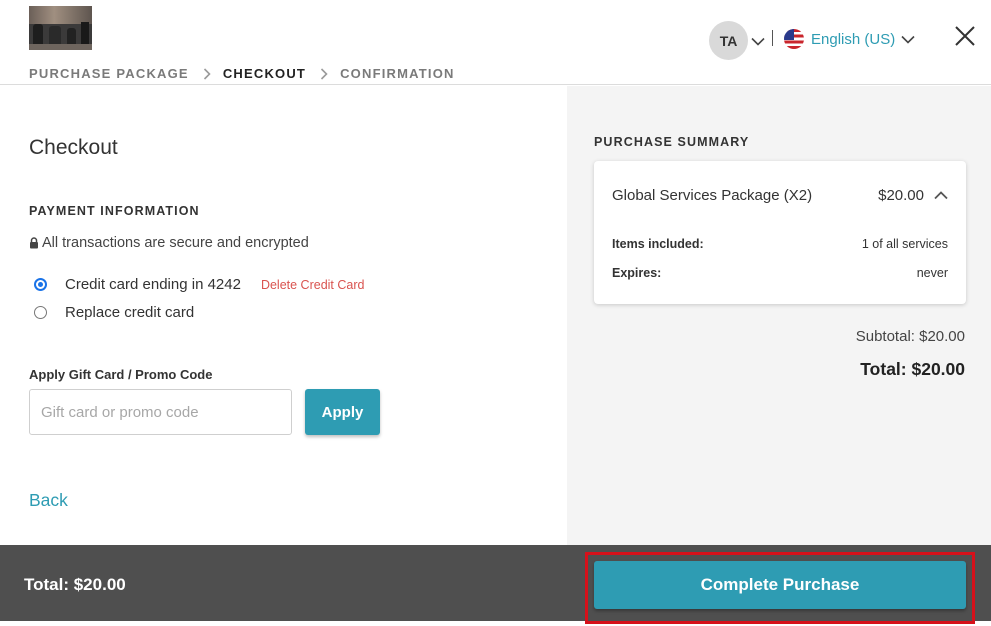 Image resolution: width=991 pixels, height=626 pixels. What do you see at coordinates (114, 211) in the screenshot?
I see `payment-information-heading: PAYMENT INFORMATION` at bounding box center [114, 211].